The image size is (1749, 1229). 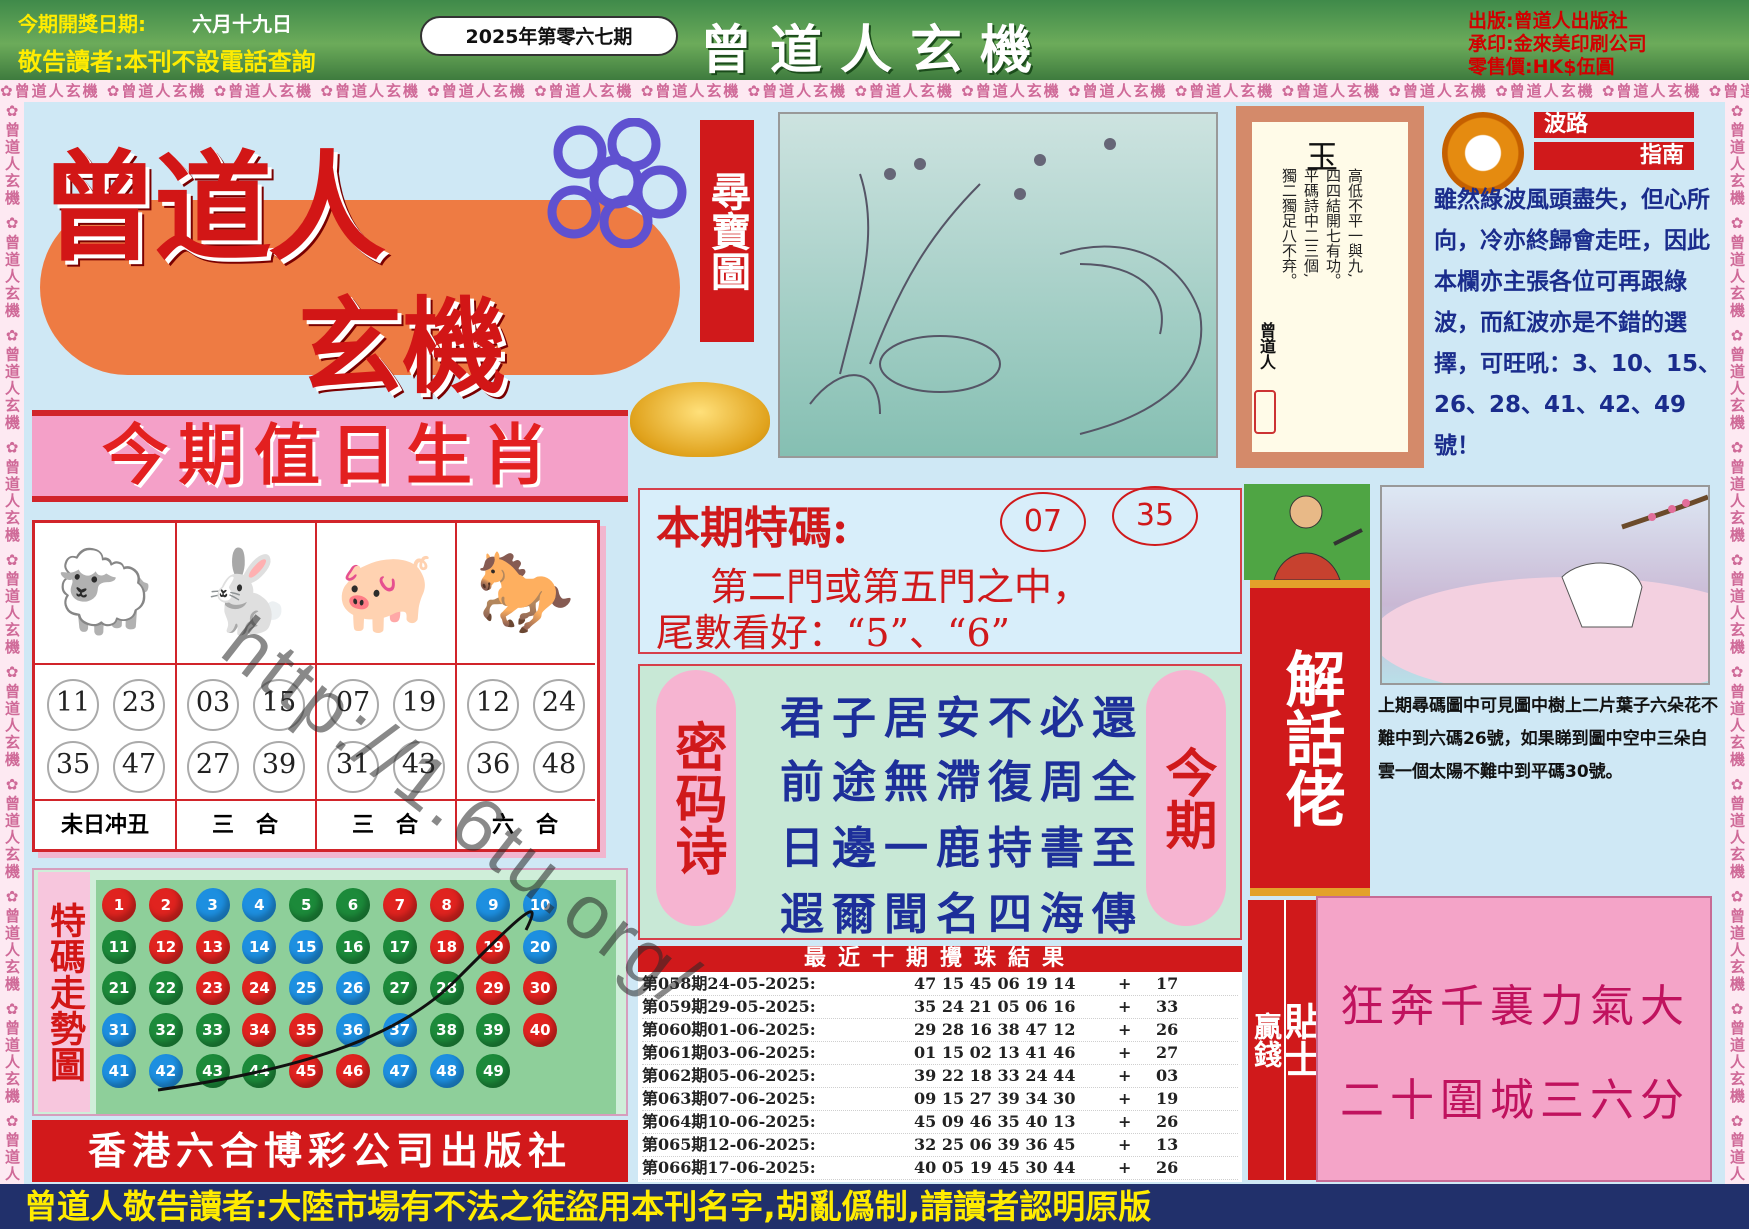 What do you see at coordinates (1515, 1006) in the screenshot?
I see `tip-line: 狂奔千裏力氣大` at bounding box center [1515, 1006].